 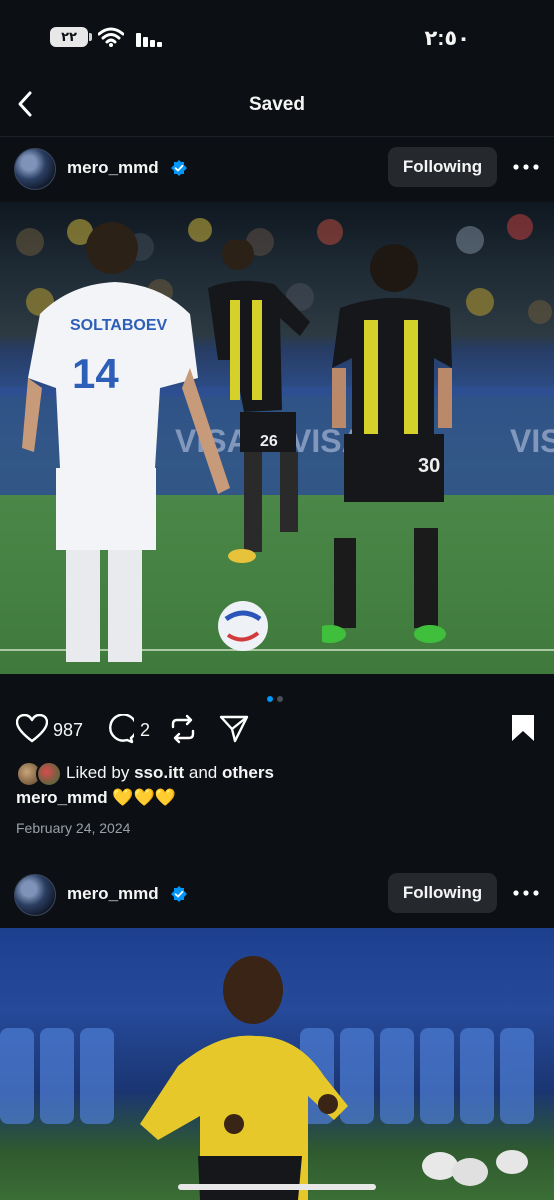 What do you see at coordinates (149, 40) in the screenshot?
I see `signal-icon` at bounding box center [149, 40].